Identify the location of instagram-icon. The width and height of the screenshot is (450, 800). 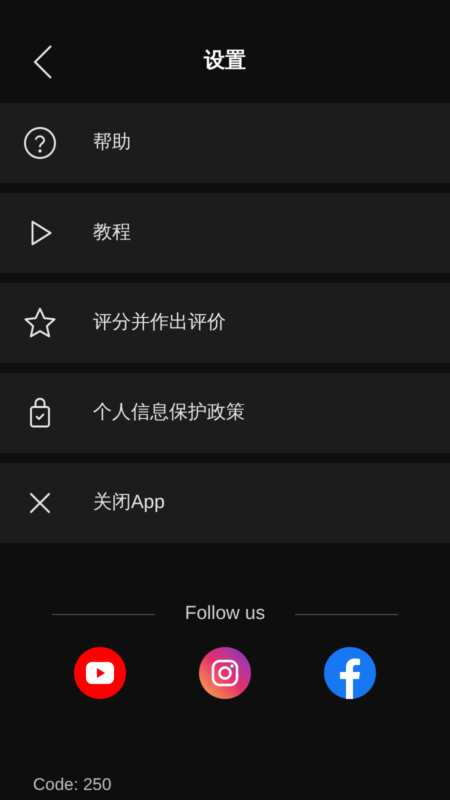
(225, 672).